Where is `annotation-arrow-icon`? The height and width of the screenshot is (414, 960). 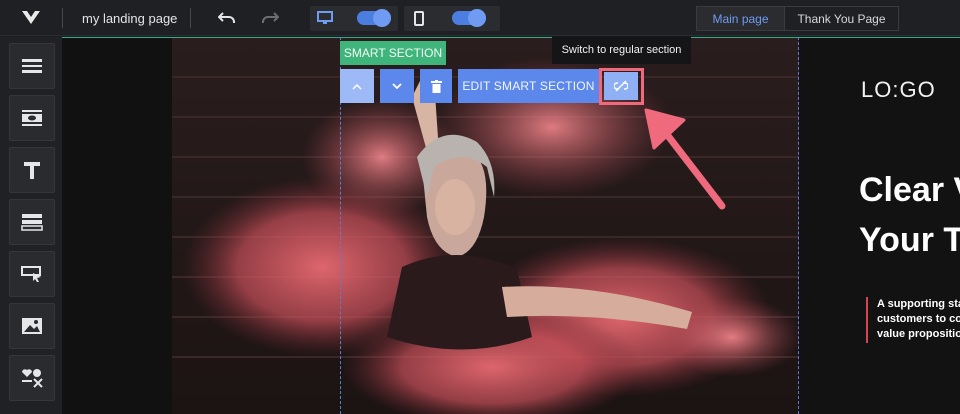 annotation-arrow-icon is located at coordinates (685, 159).